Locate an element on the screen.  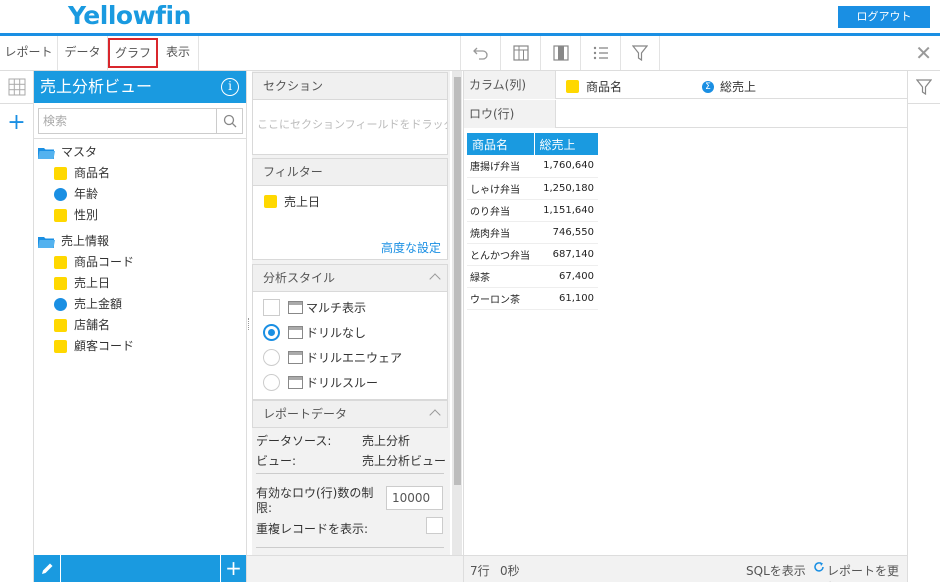
folder-master: マスタ is located at coordinates (140, 152).